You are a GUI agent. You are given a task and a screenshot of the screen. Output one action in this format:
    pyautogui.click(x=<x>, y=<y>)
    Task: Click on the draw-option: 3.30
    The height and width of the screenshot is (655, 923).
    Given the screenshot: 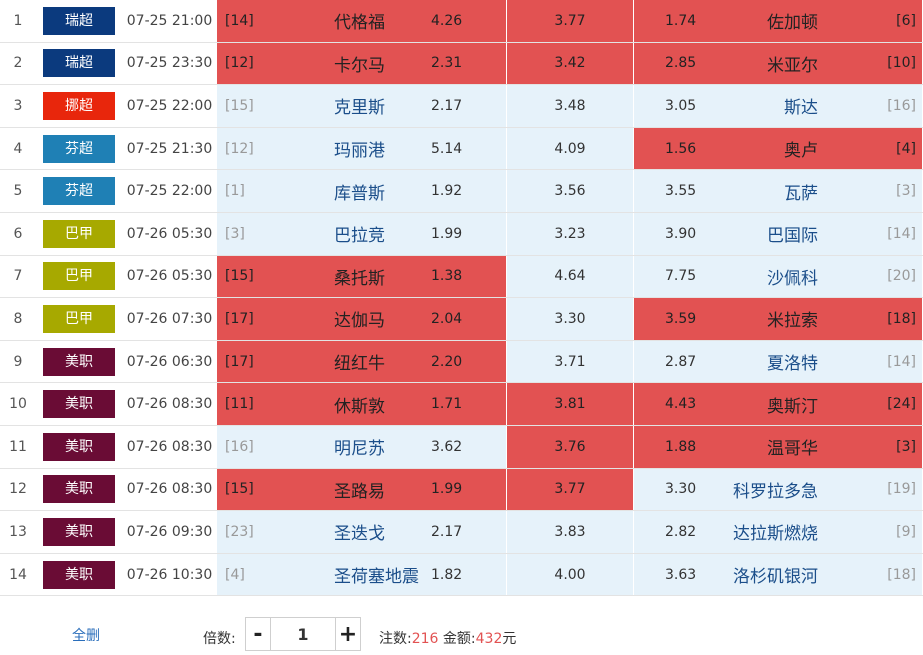 What is the action you would take?
    pyautogui.click(x=570, y=319)
    